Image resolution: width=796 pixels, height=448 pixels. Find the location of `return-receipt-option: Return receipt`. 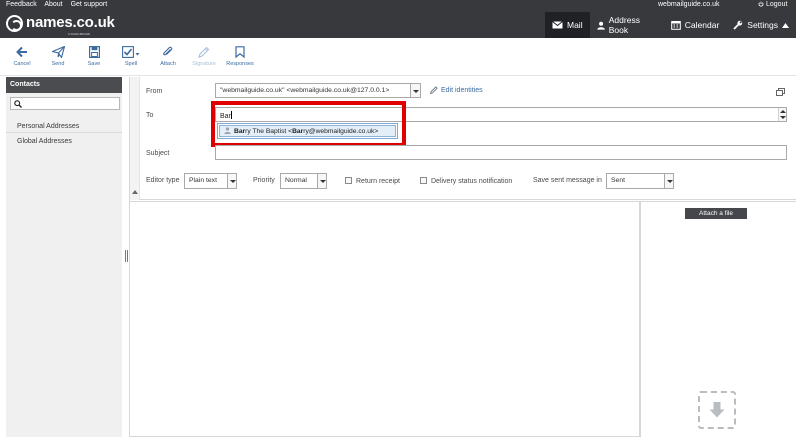

return-receipt-option: Return receipt is located at coordinates (372, 181).